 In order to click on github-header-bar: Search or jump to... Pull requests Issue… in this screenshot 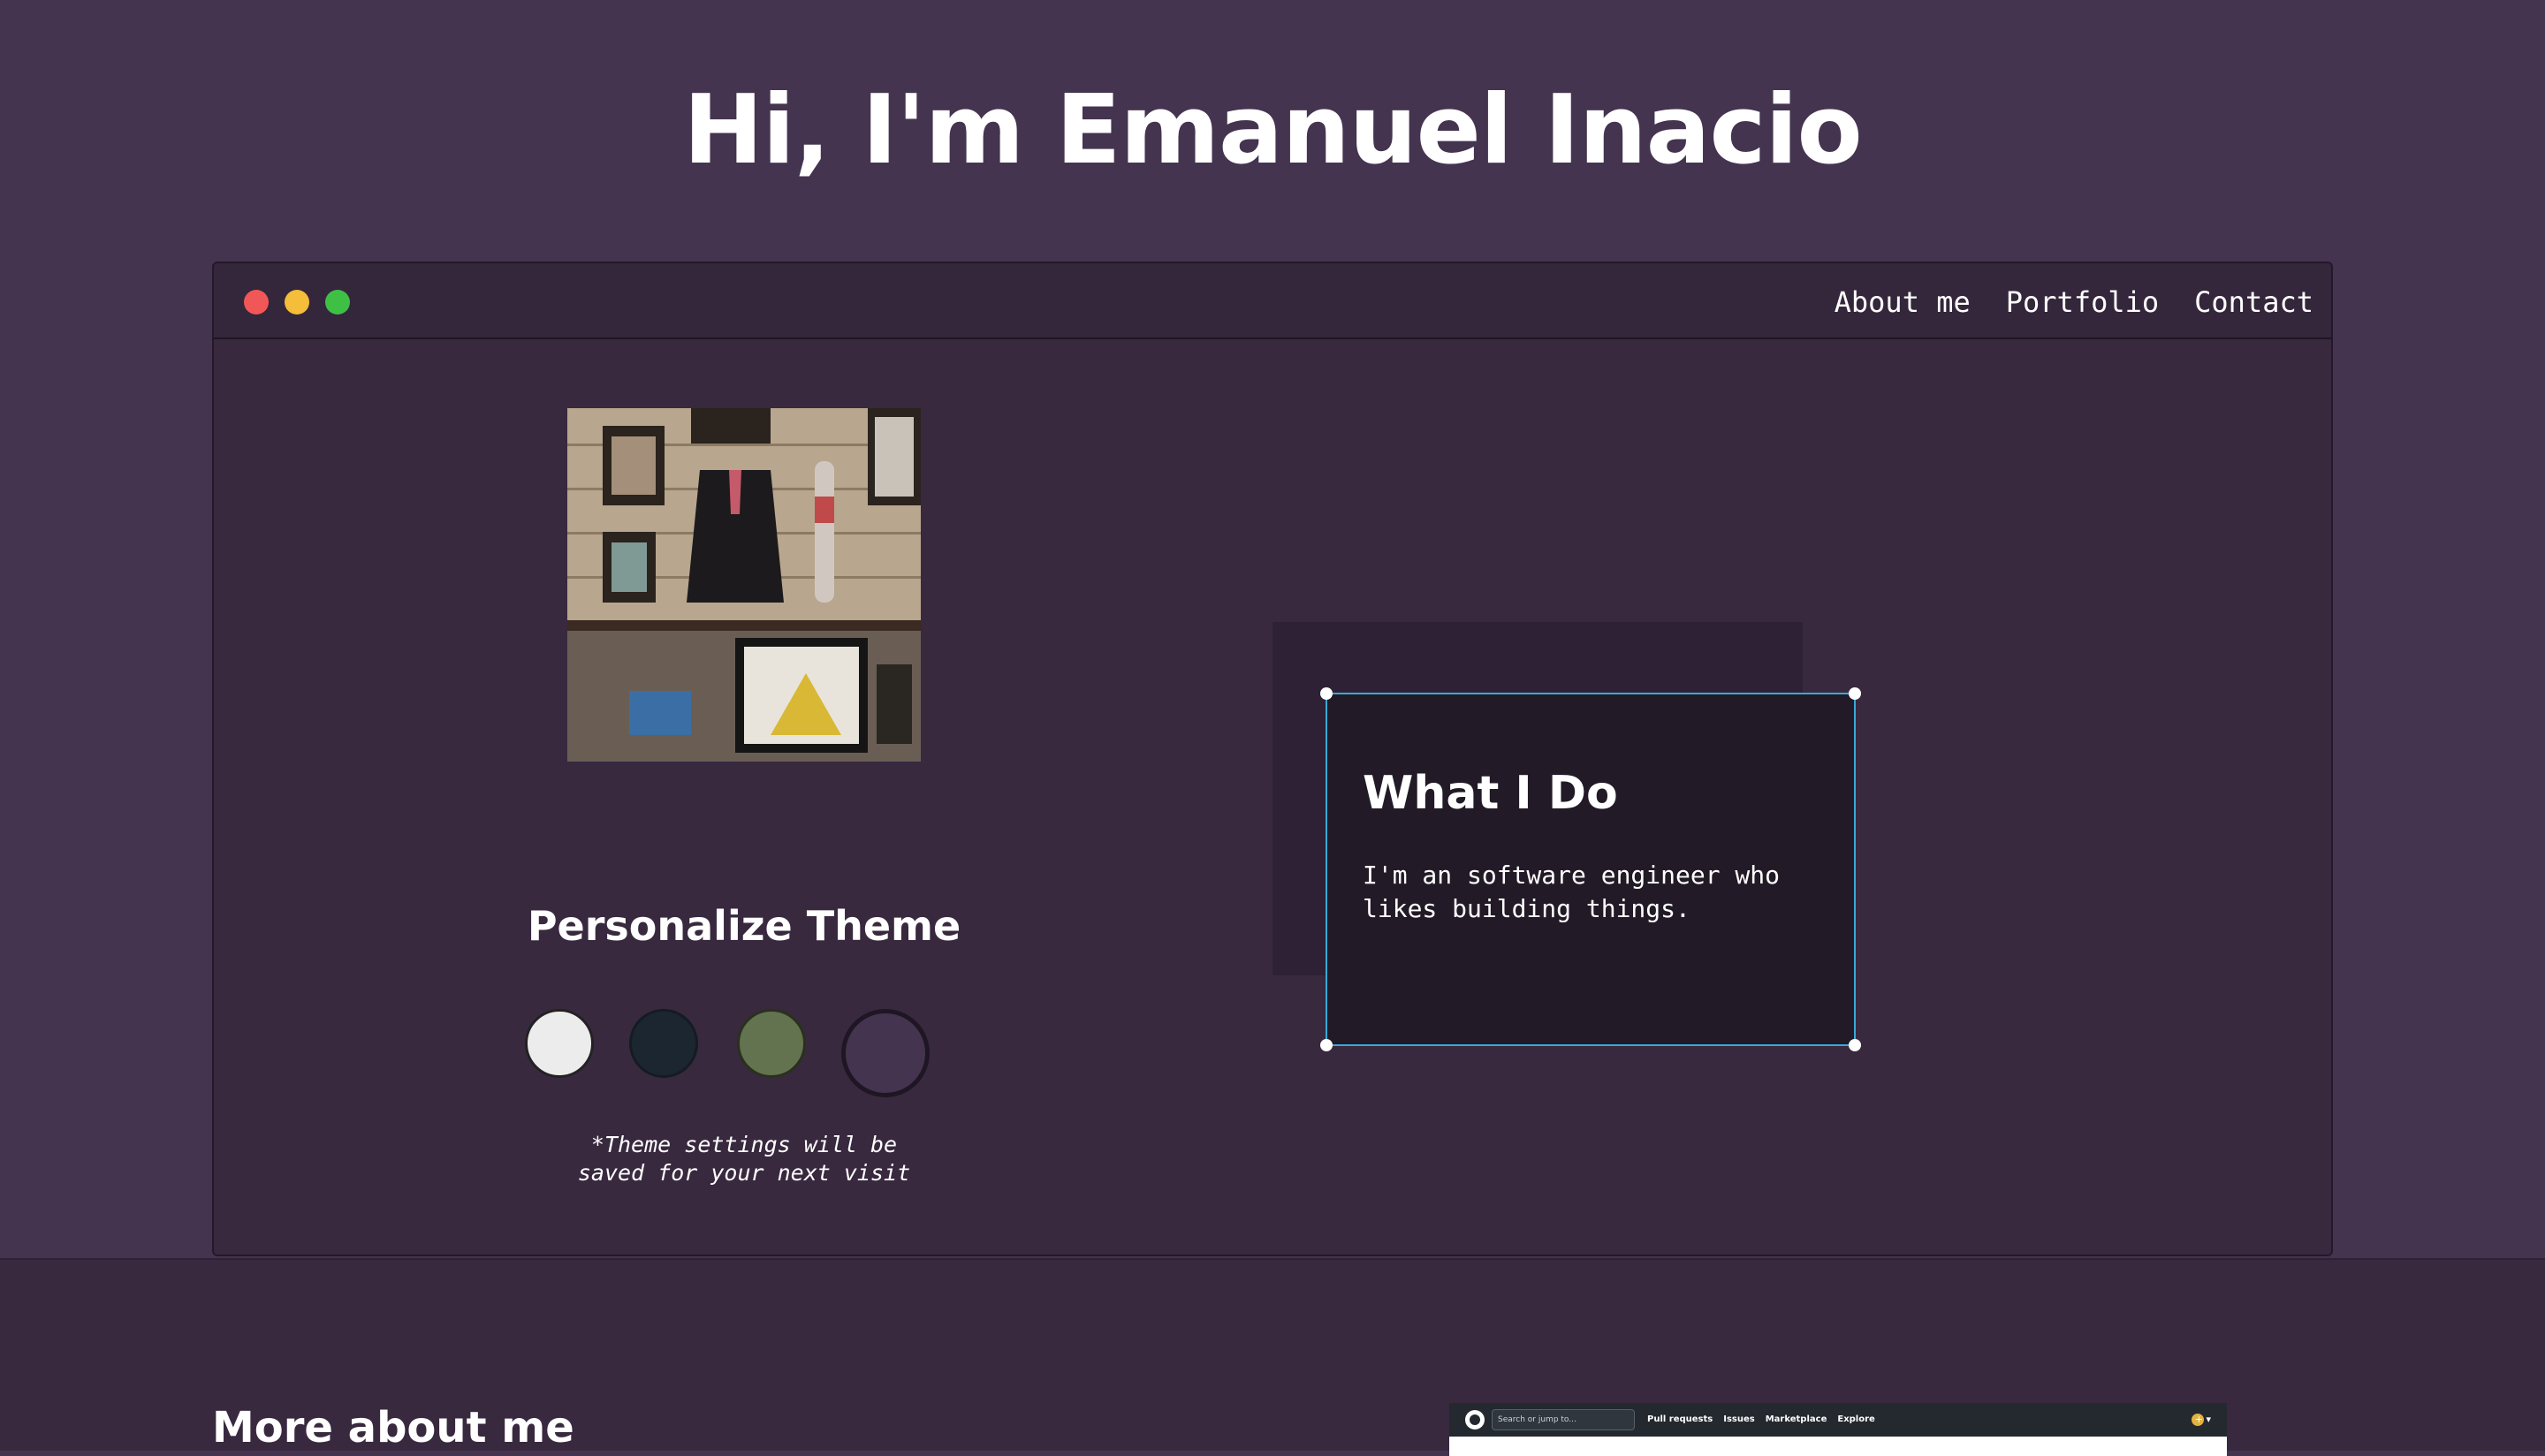, I will do `click(1838, 1420)`.